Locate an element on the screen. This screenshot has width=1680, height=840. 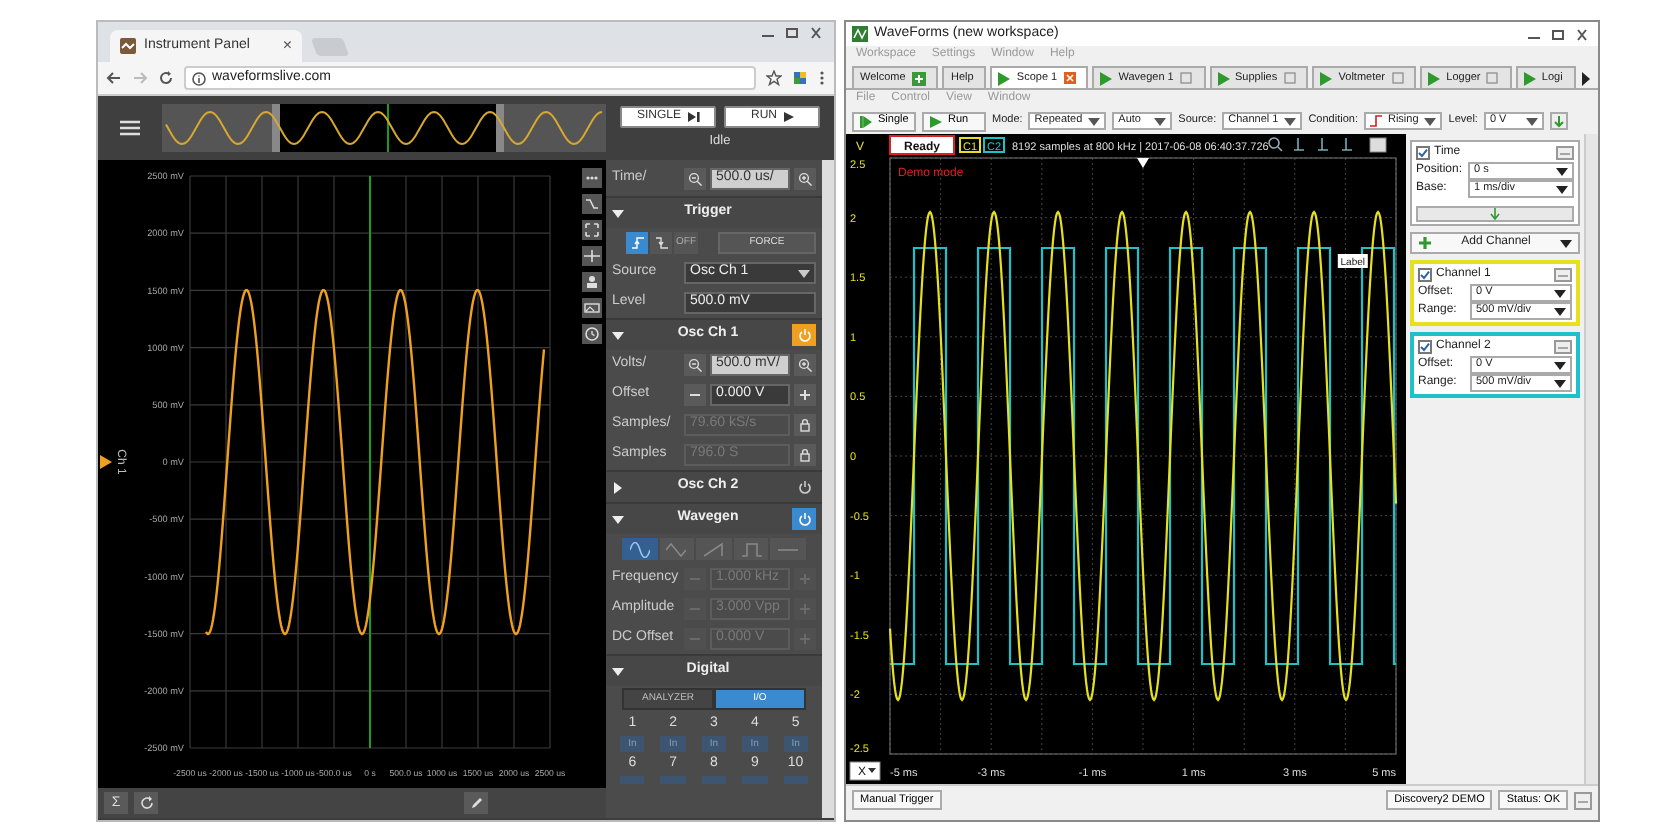
falling-edge-icon is located at coordinates (661, 243).